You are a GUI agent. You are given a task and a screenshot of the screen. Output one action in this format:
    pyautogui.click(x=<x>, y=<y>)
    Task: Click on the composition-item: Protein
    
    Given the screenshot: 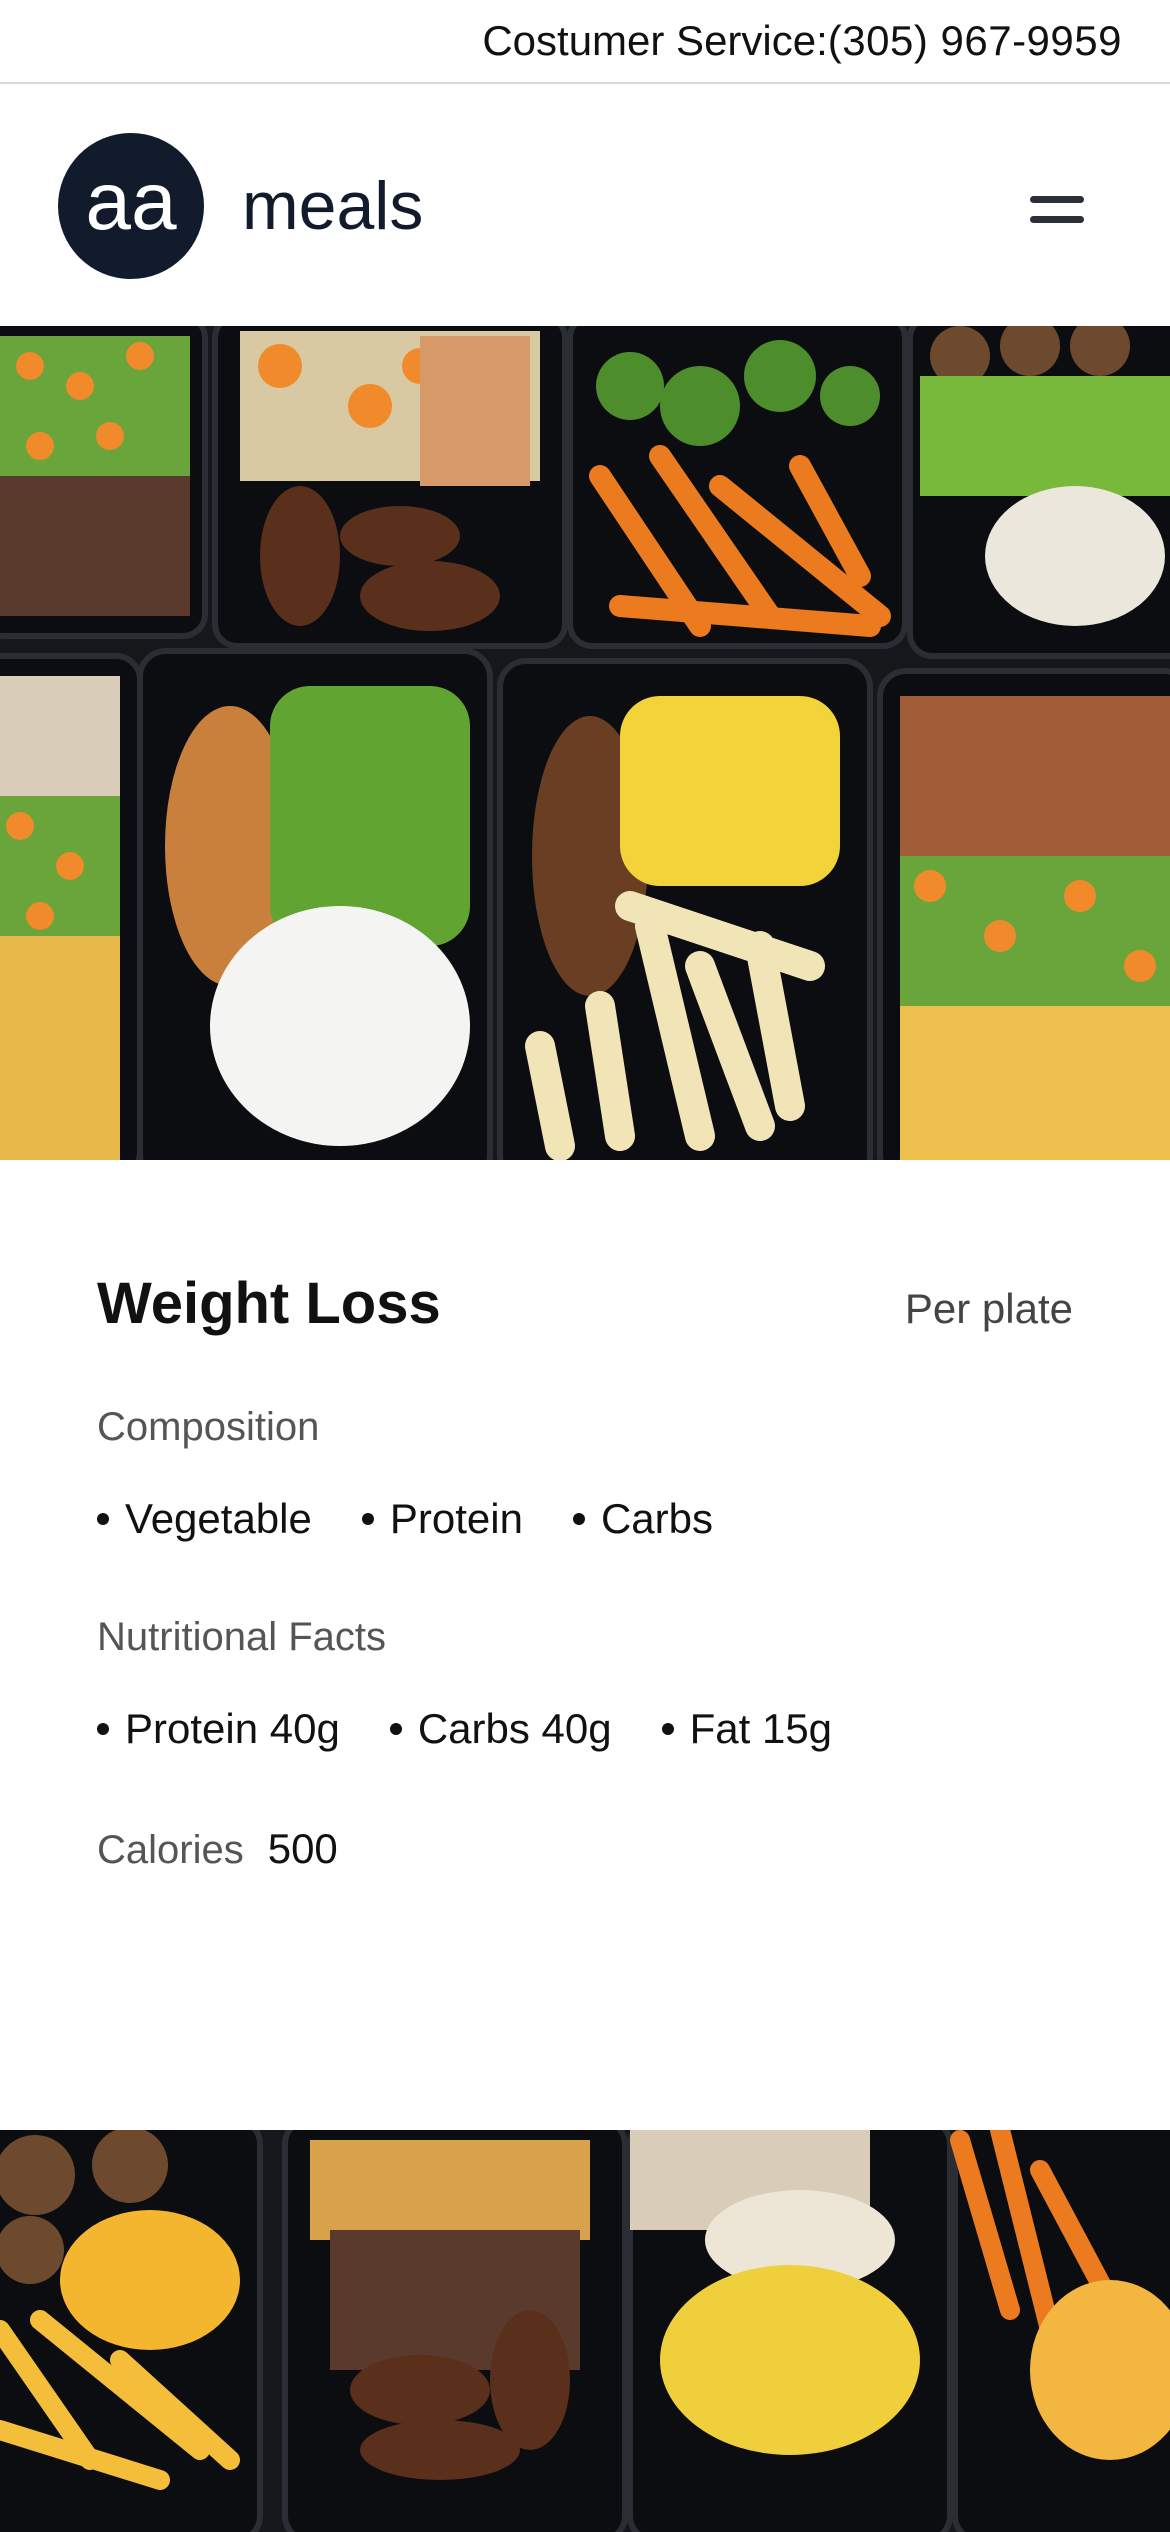 What is the action you would take?
    pyautogui.click(x=442, y=1519)
    